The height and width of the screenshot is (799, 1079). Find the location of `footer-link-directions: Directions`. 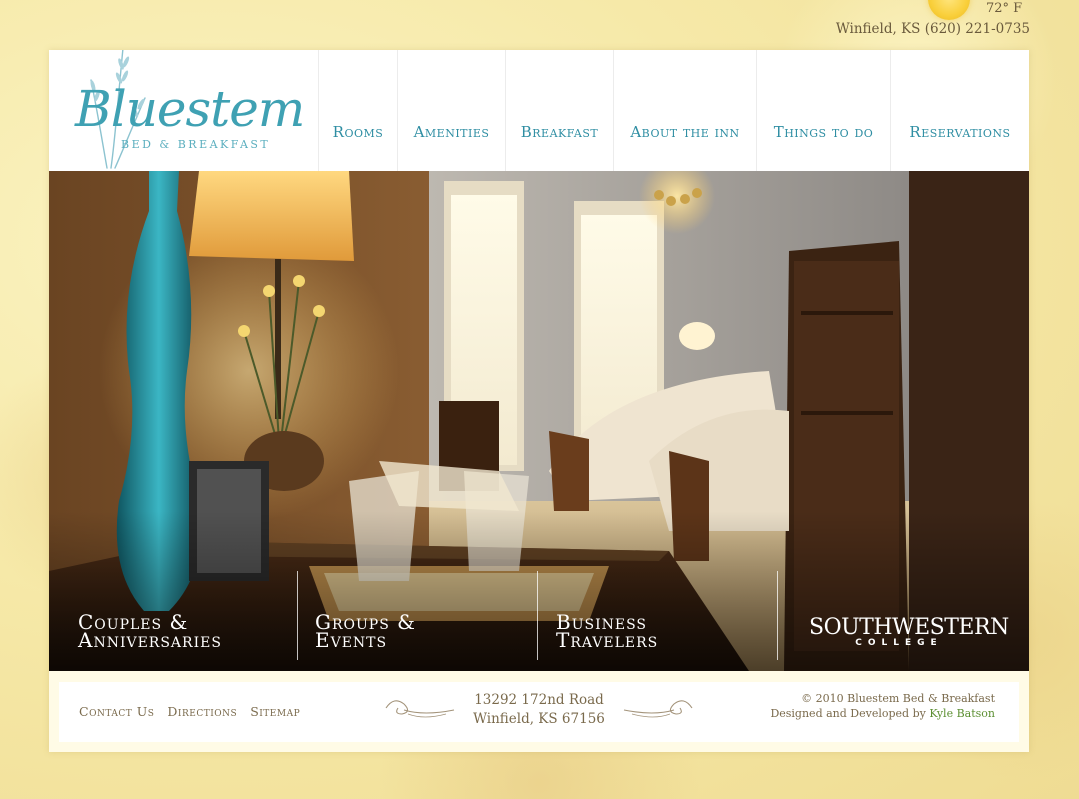

footer-link-directions: Directions is located at coordinates (202, 711).